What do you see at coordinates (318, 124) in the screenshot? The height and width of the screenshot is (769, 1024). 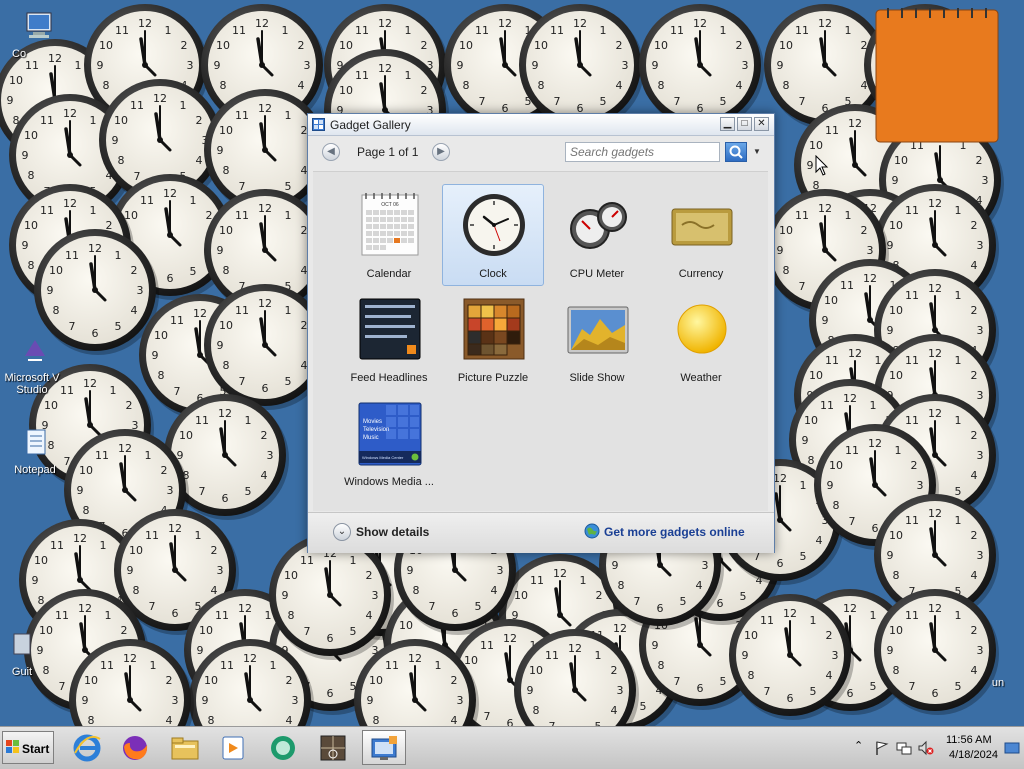 I see `gadget-gallery-app-icon` at bounding box center [318, 124].